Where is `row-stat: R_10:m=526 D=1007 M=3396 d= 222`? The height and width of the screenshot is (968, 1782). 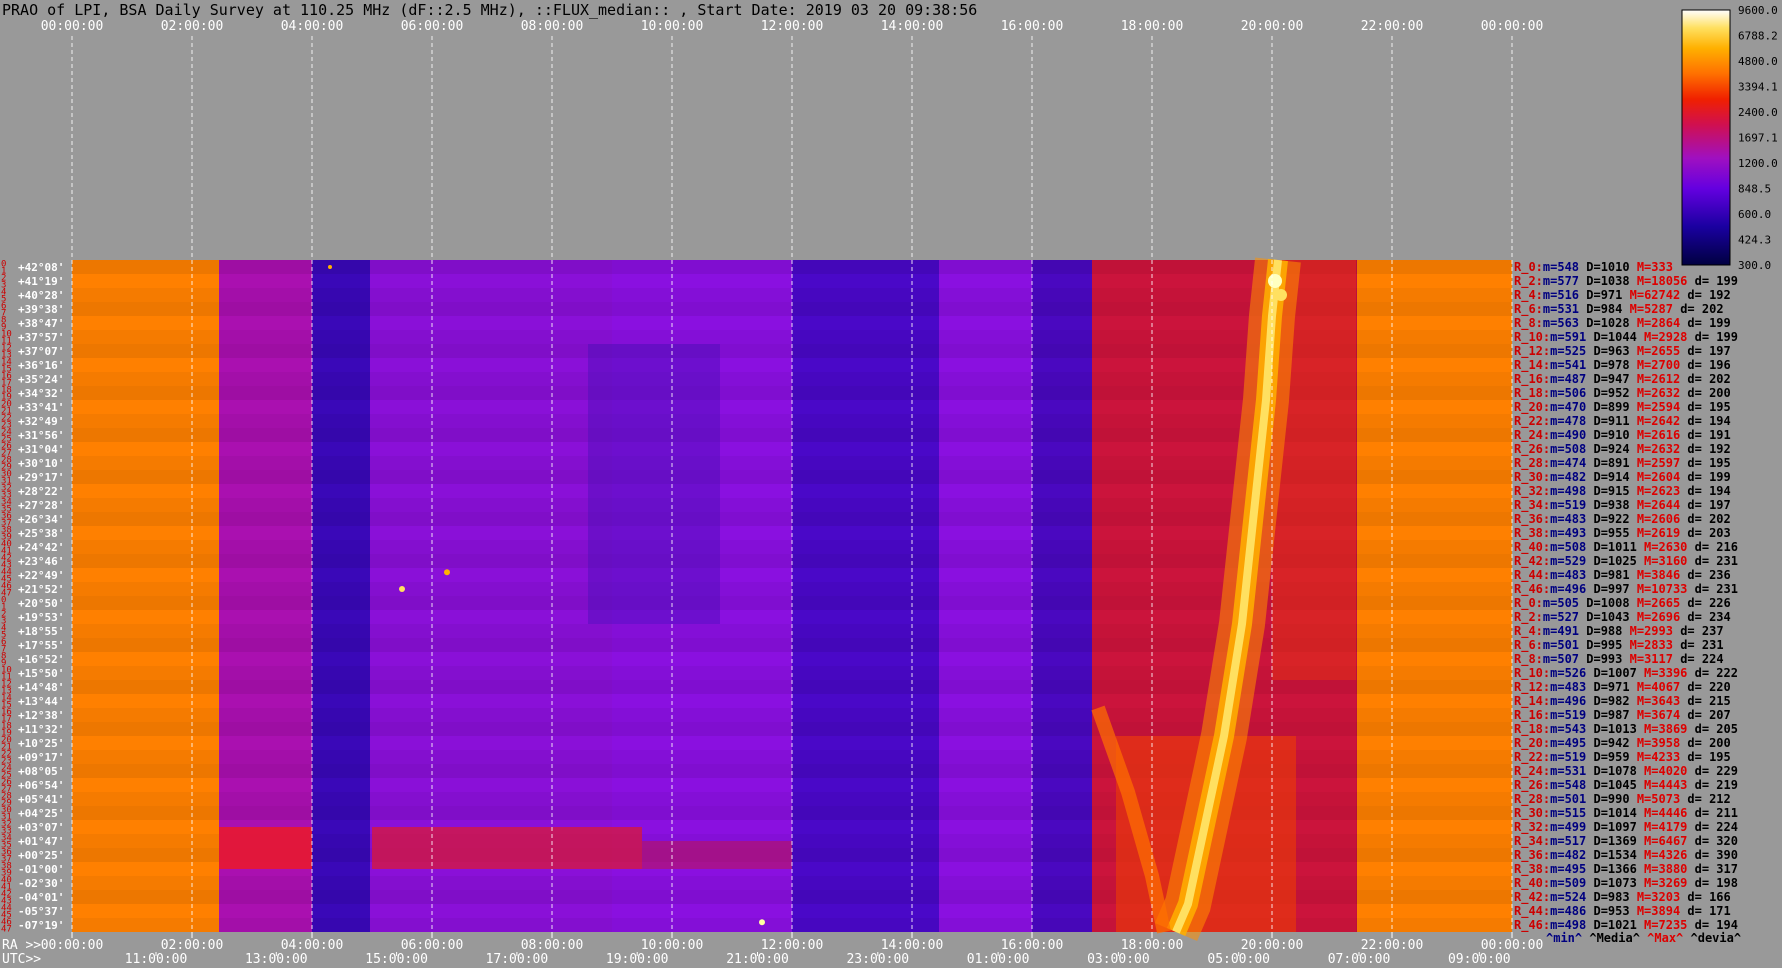
row-stat: R_10:m=526 D=1007 M=3396 d= 222 is located at coordinates (1626, 673).